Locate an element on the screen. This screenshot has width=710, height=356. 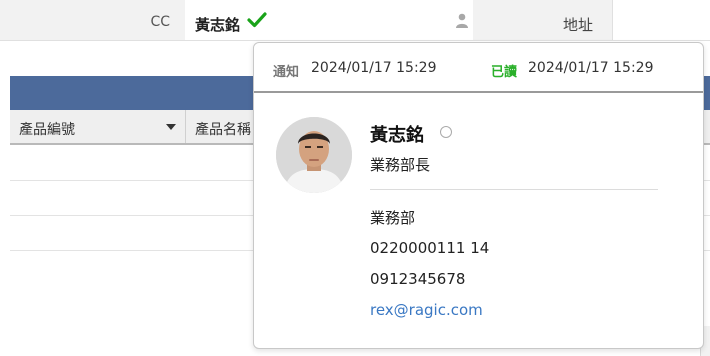
cc-row: CC 黃志銘 地址 is located at coordinates (355, 20).